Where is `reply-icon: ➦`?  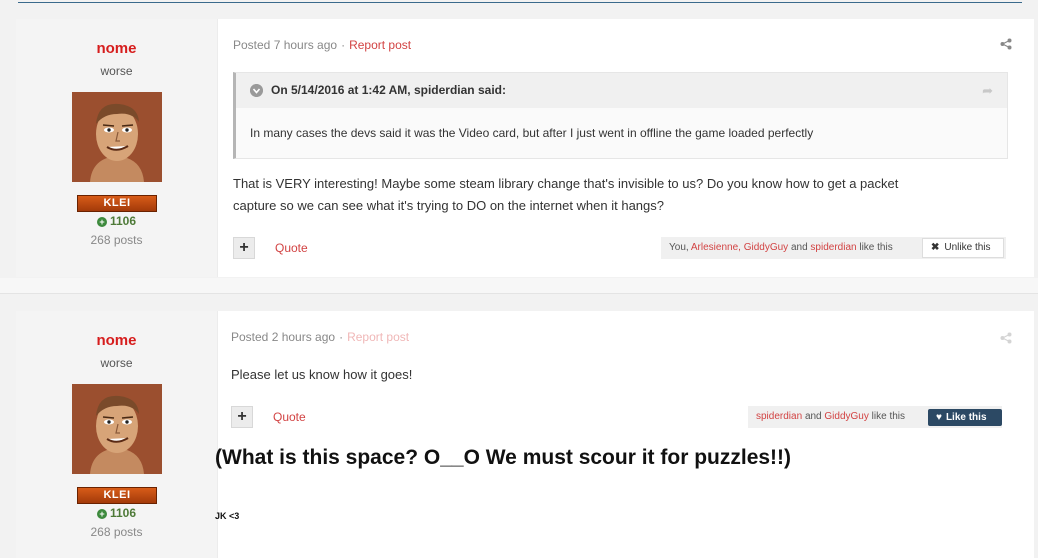
reply-icon: ➦ is located at coordinates (987, 91).